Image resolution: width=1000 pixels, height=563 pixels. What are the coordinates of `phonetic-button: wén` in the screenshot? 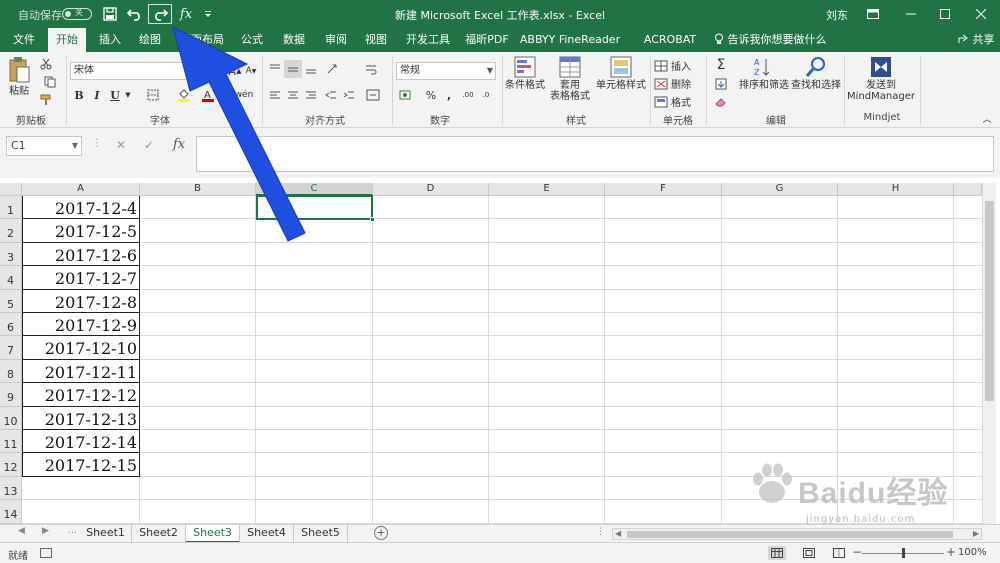 It's located at (244, 95).